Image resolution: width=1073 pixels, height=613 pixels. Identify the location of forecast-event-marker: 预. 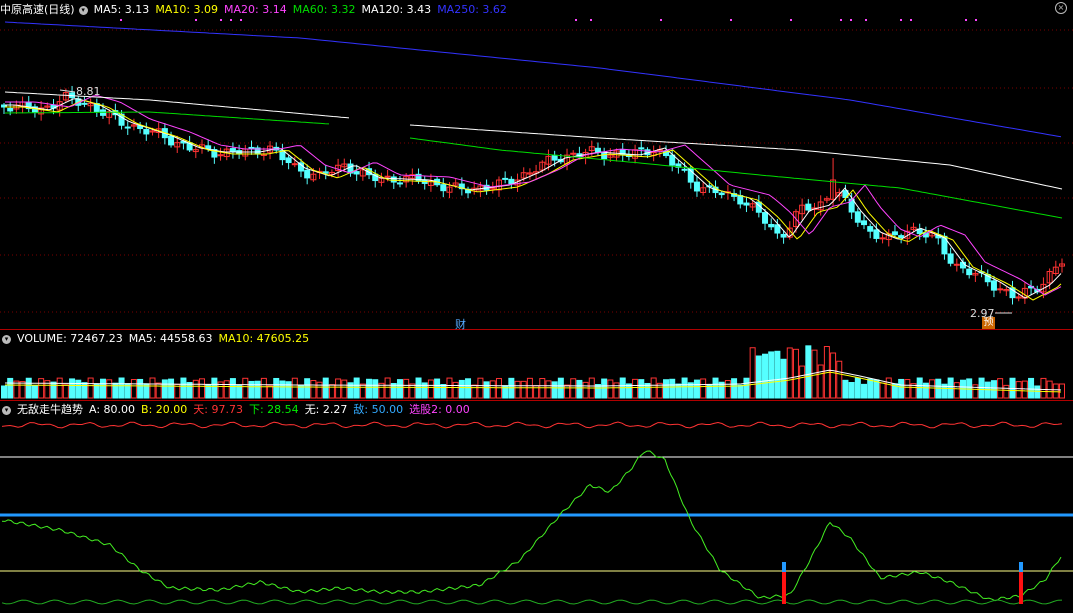
(988, 323).